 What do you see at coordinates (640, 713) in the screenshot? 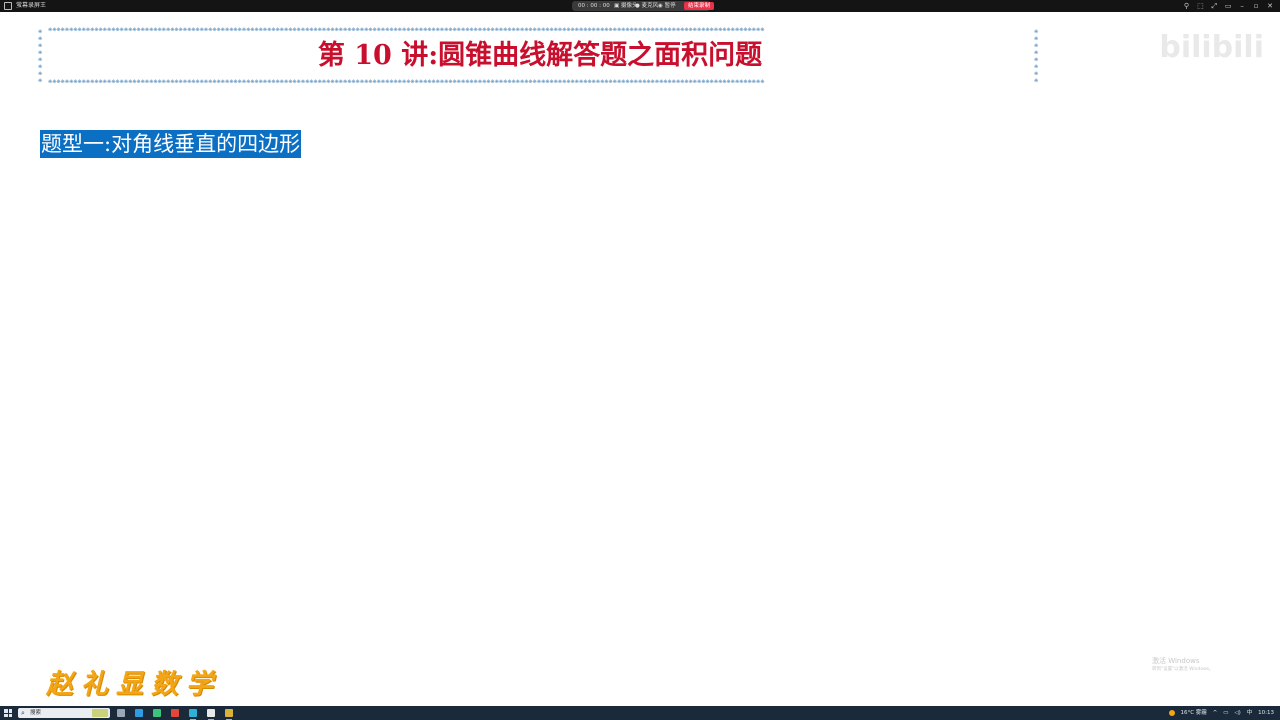
I see `taskbar: ⌕ 搜索 16°C 雾霾 ^ ▭ ◁) 中 10:13` at bounding box center [640, 713].